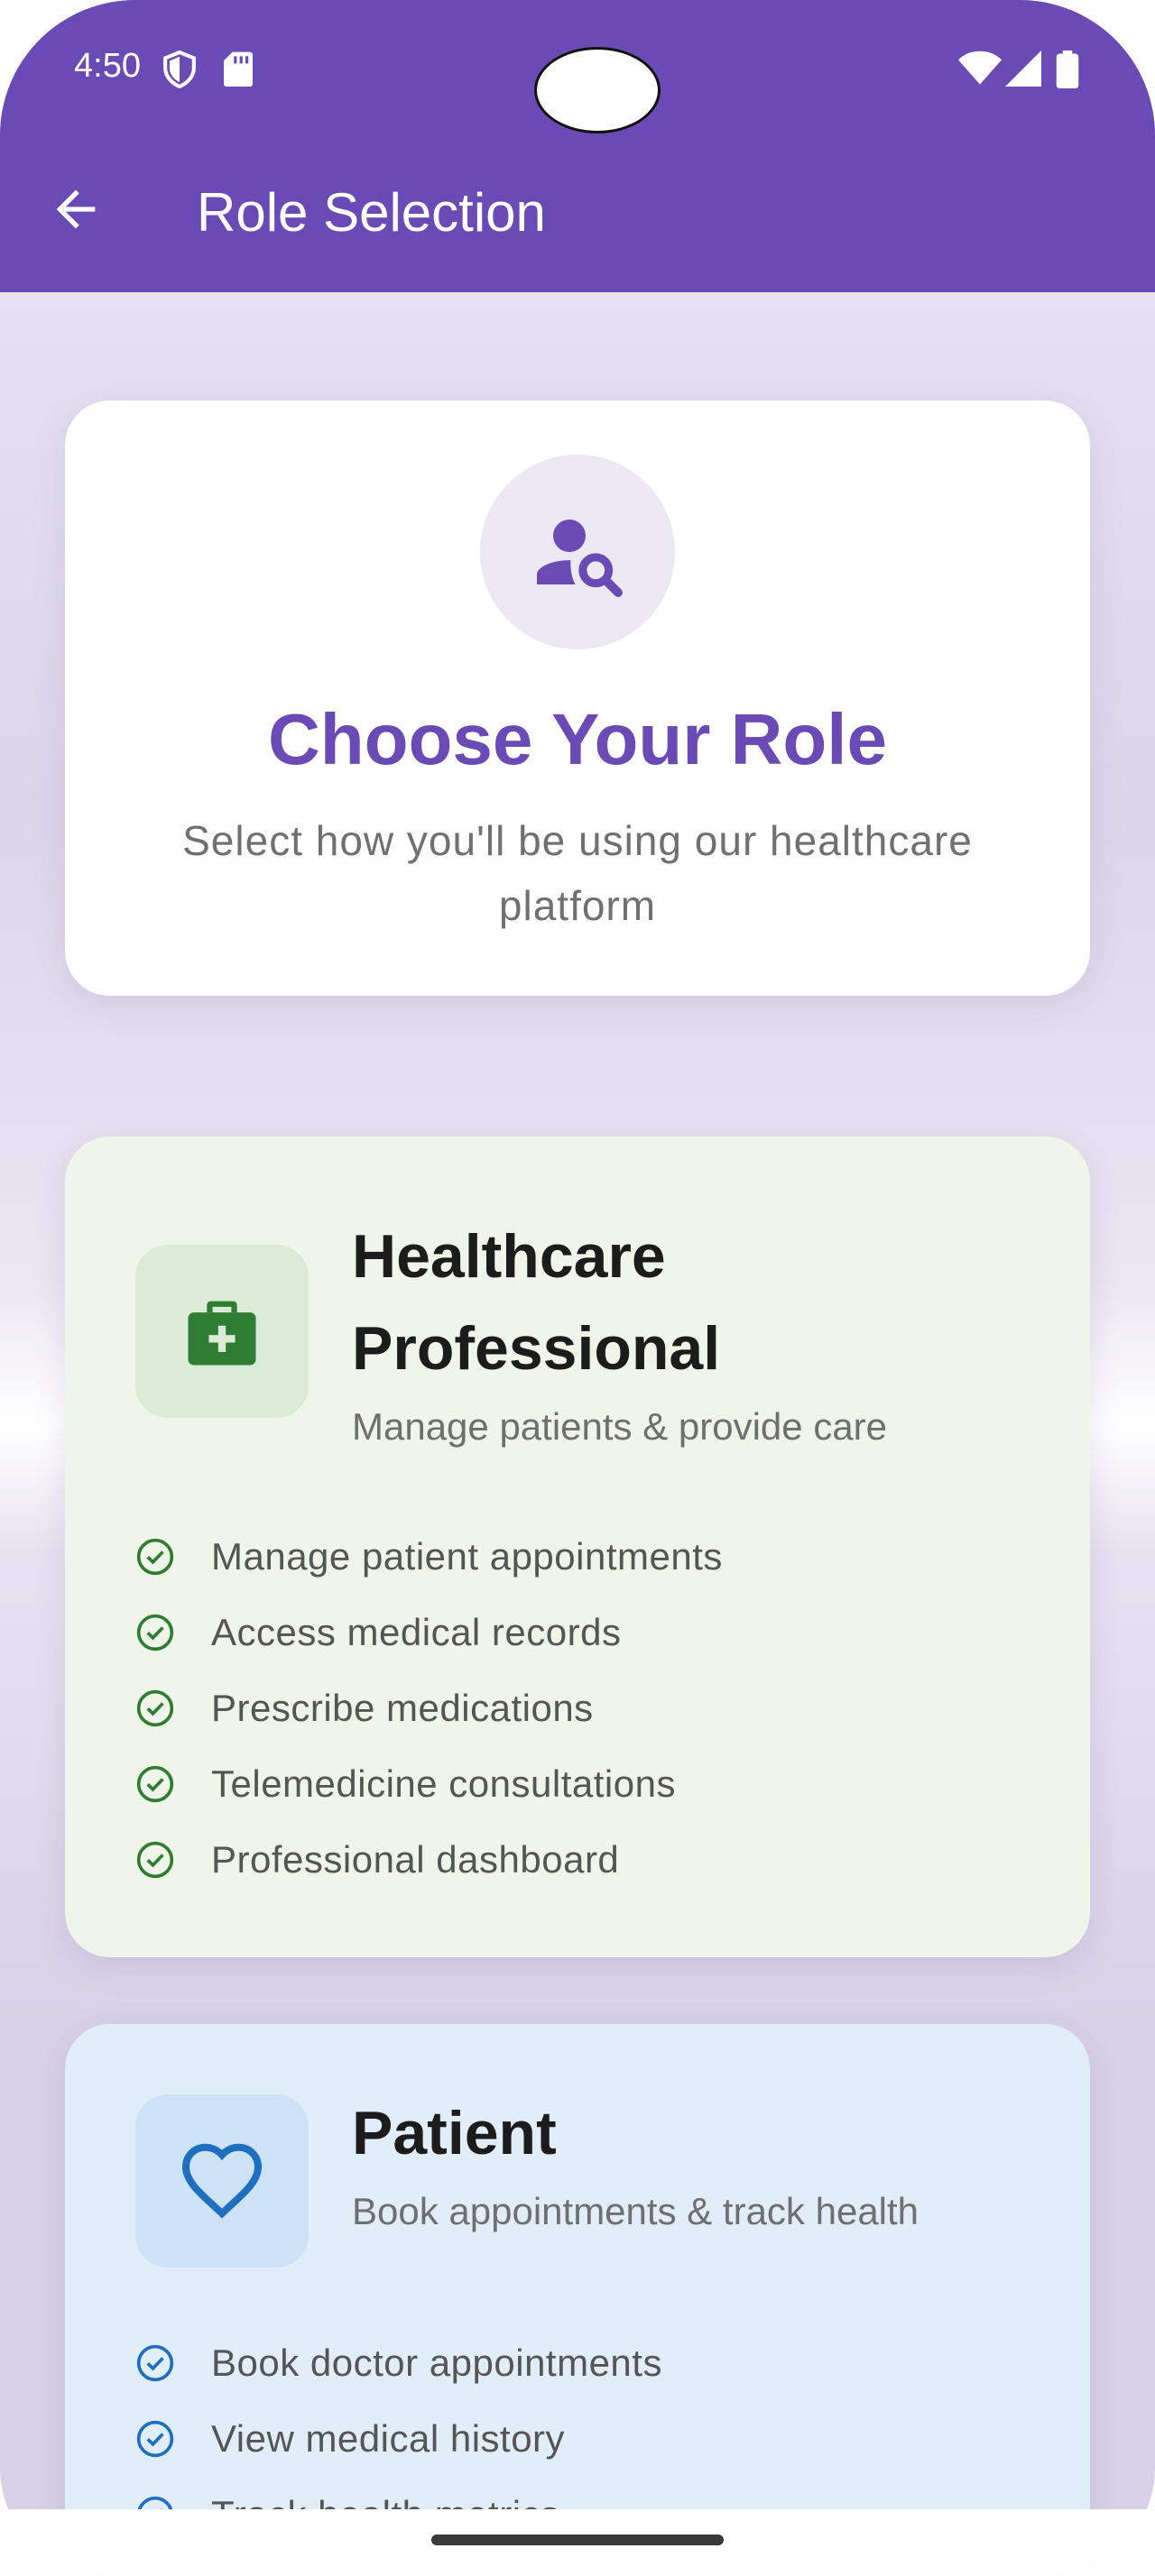  I want to click on home-gesture-handle, so click(577, 2540).